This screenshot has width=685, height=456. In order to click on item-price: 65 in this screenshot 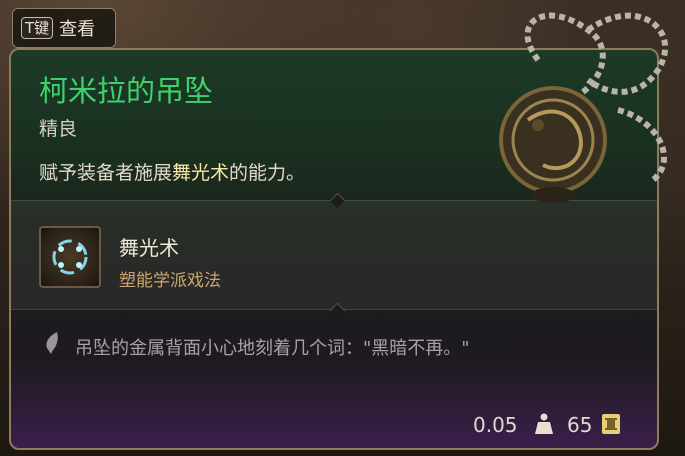, I will do `click(580, 425)`.